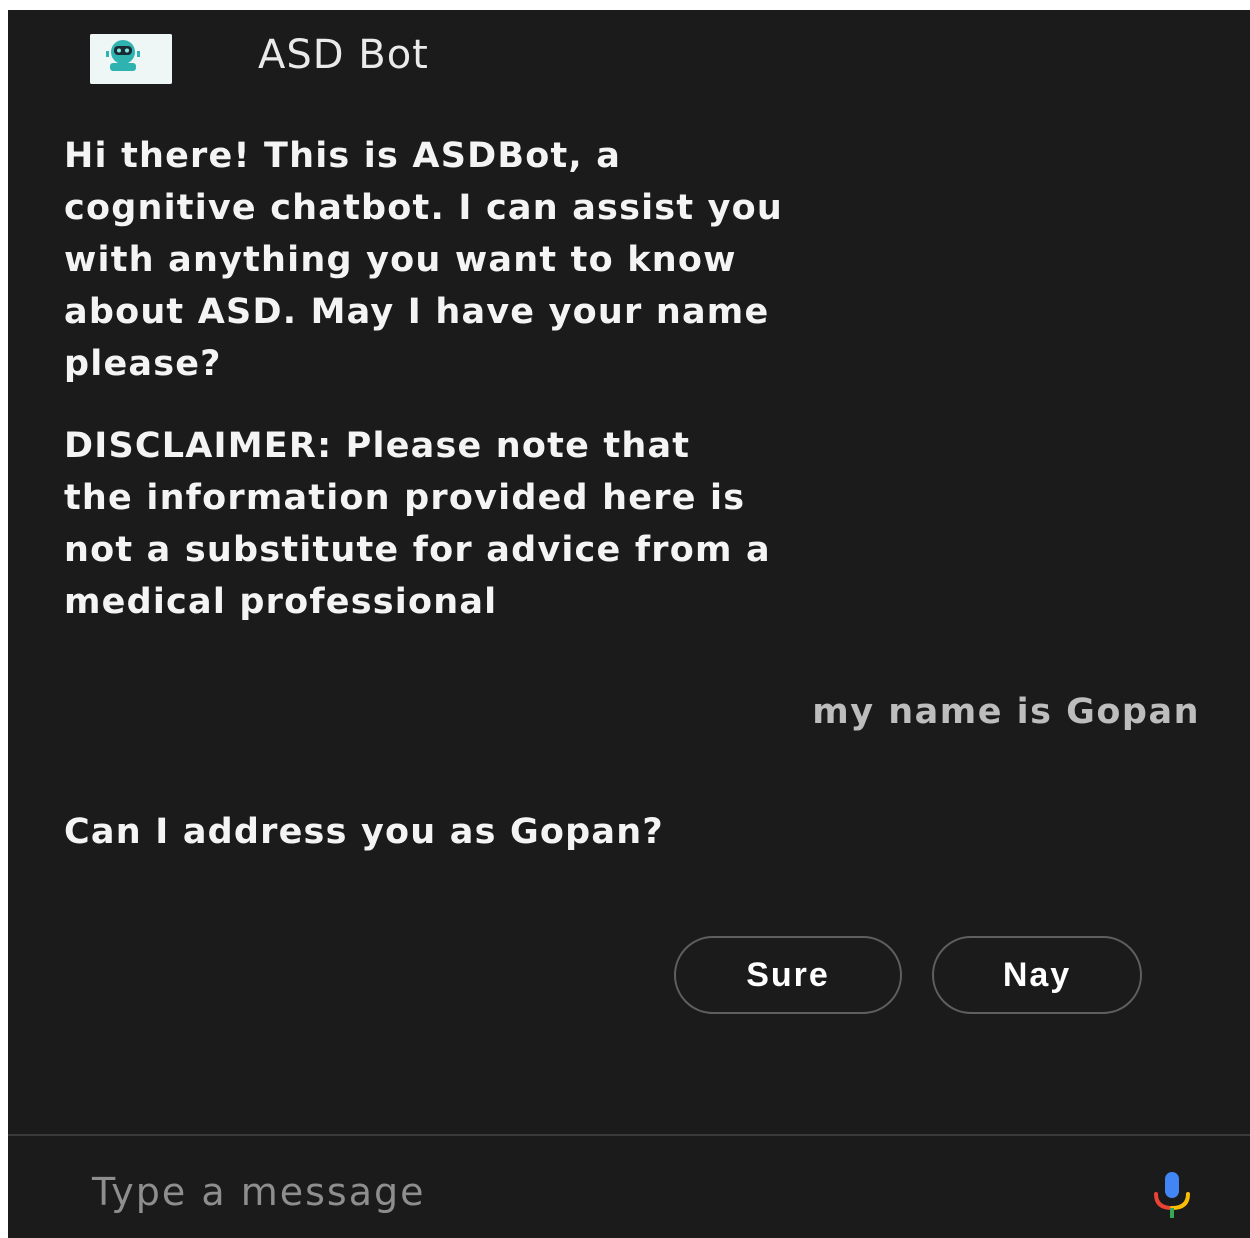 Image resolution: width=1250 pixels, height=1238 pixels. I want to click on robot-logo-icon, so click(131, 59).